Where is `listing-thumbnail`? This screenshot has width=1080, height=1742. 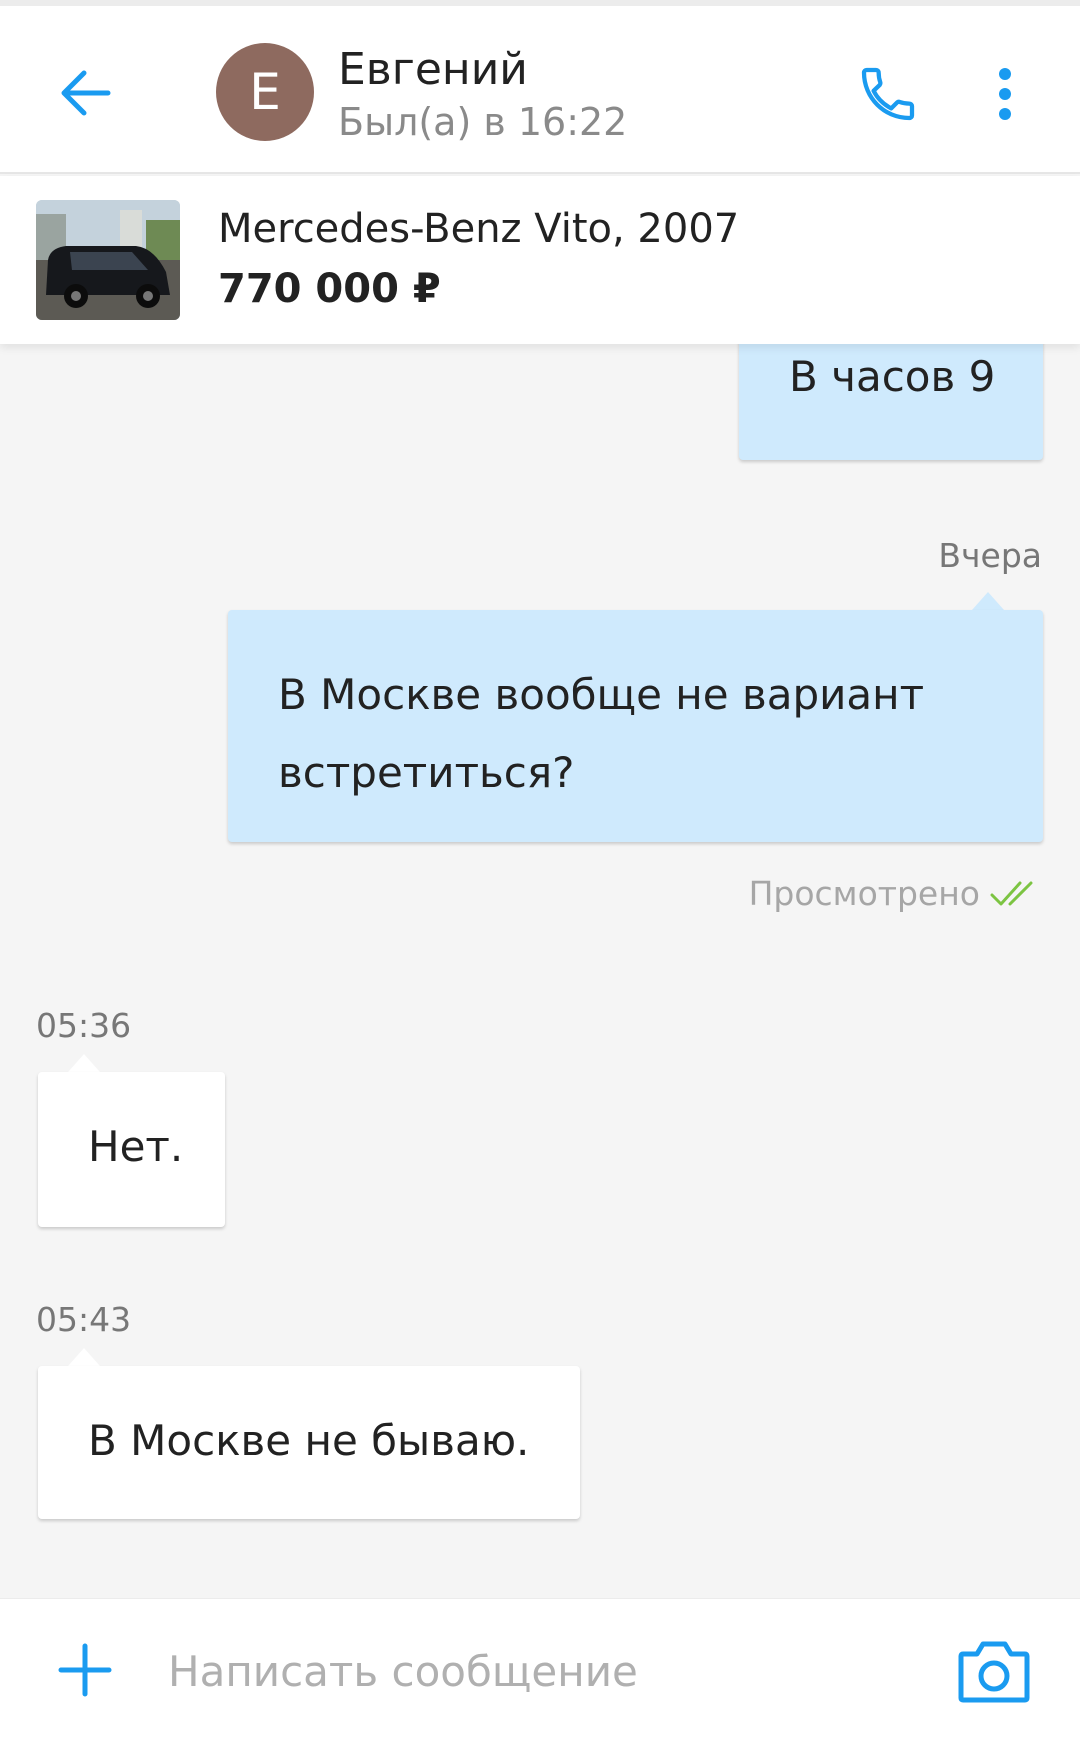 listing-thumbnail is located at coordinates (108, 260).